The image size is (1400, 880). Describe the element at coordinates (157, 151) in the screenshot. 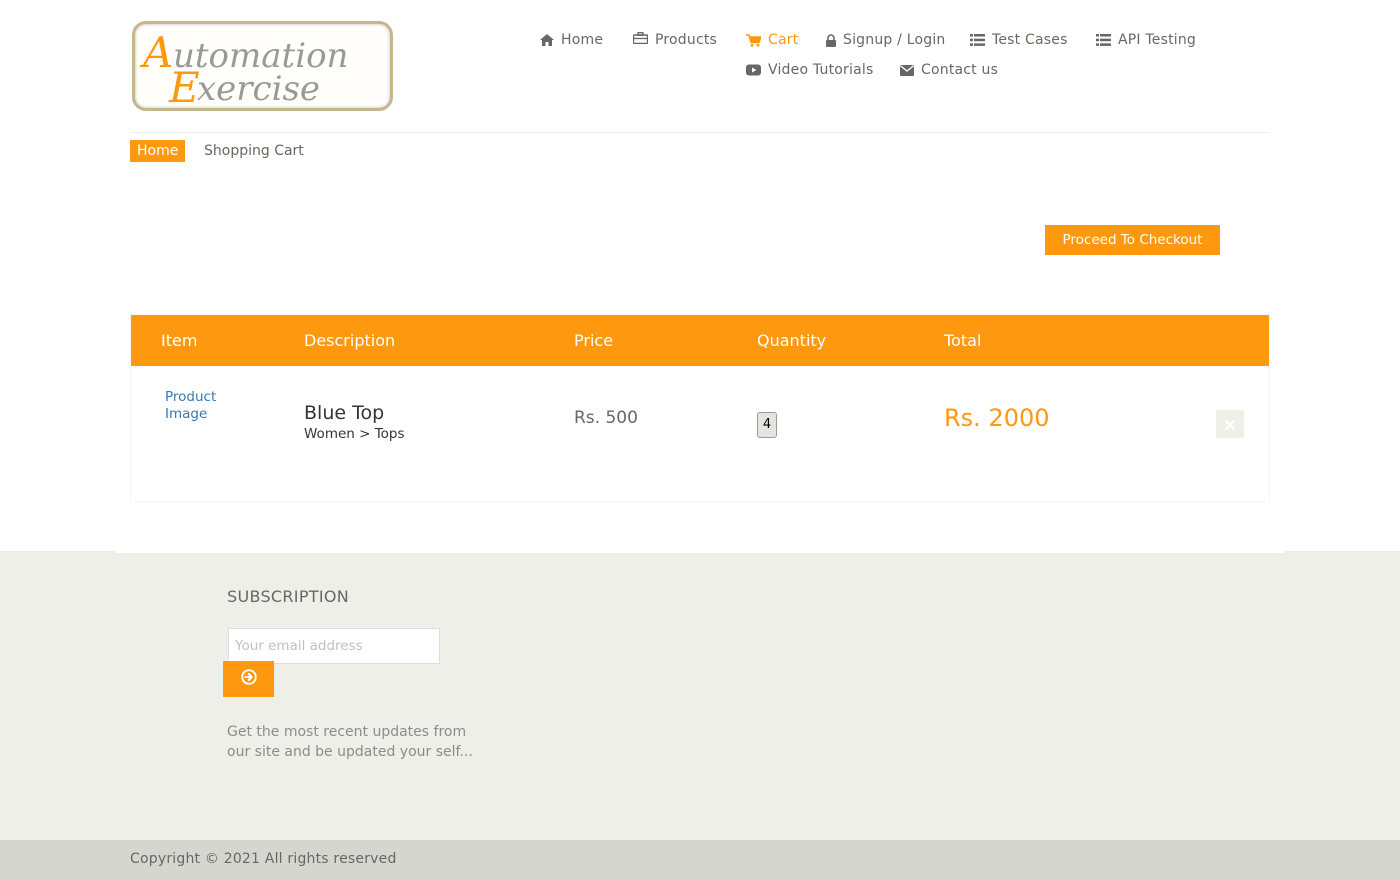

I see `breadcrumb-home: Home` at that location.